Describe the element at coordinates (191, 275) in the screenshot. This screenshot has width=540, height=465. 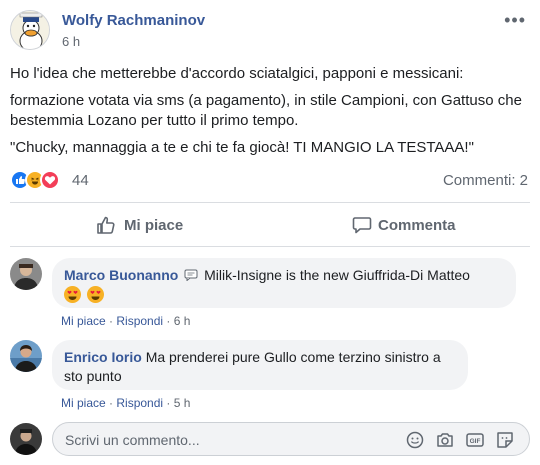
I see `chat-bubble-icon` at that location.